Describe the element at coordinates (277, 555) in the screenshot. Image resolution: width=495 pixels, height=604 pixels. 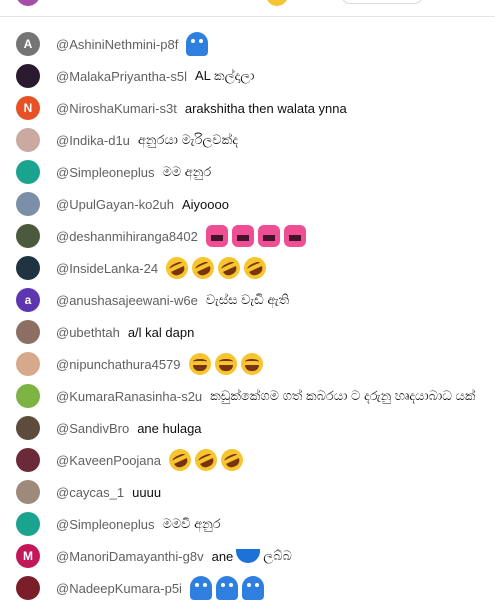
I see `message-text: ලබ්බ` at that location.